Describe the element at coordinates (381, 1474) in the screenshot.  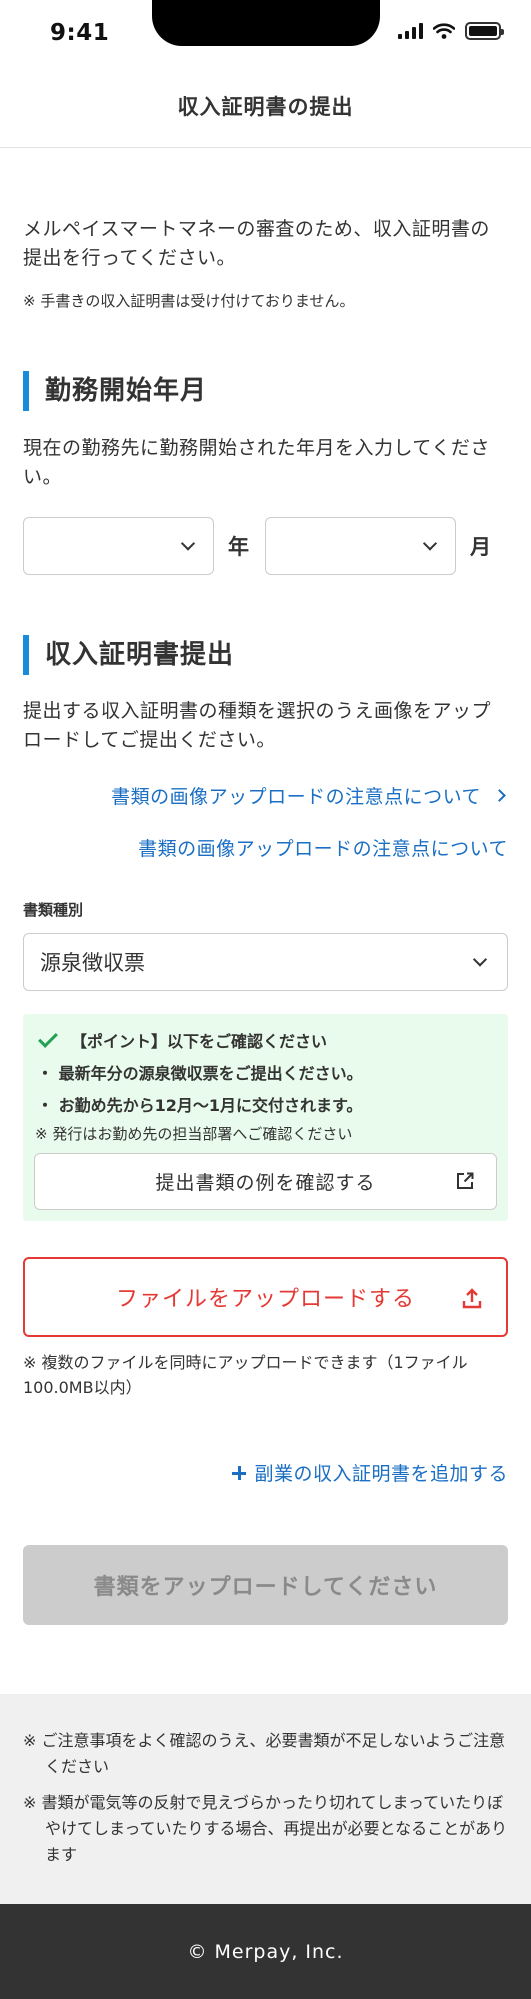
I see `add-side-job-label: 副業の収入証明書を追加する` at that location.